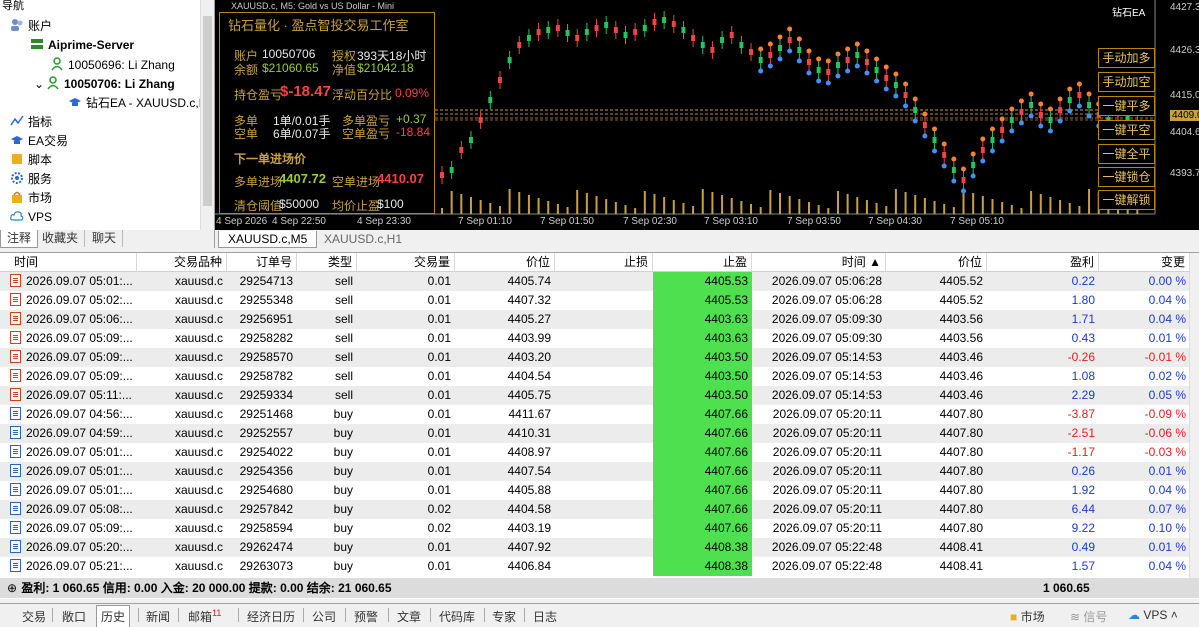 The width and height of the screenshot is (1199, 627). Describe the element at coordinates (104, 84) in the screenshot. I see `nav-item-account-2: ⌄ 10050706: Li Zhang` at that location.